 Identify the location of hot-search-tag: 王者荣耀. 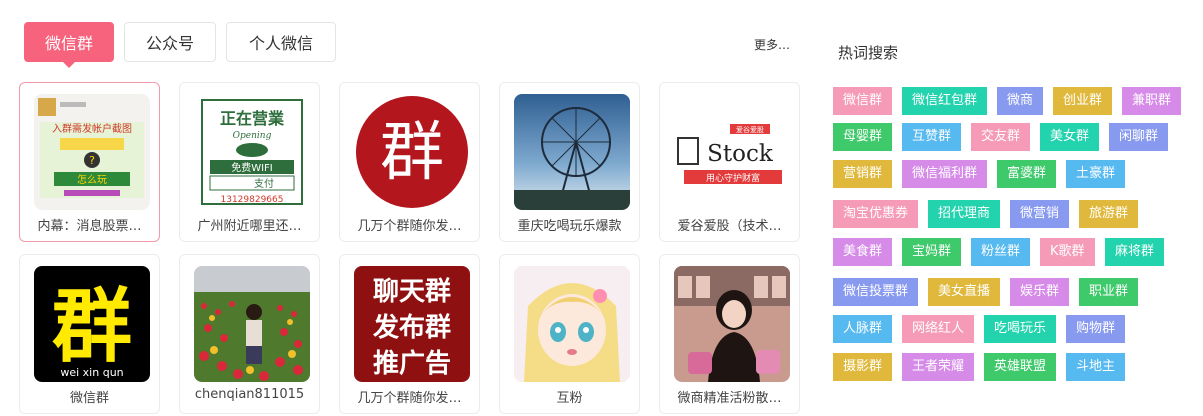
(938, 367).